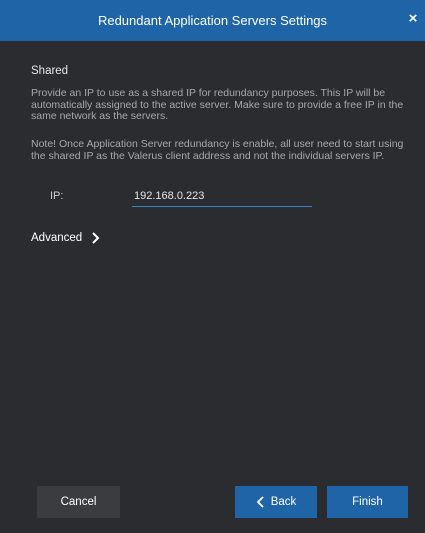 This screenshot has height=533, width=425. I want to click on finish-button: Finish, so click(367, 502).